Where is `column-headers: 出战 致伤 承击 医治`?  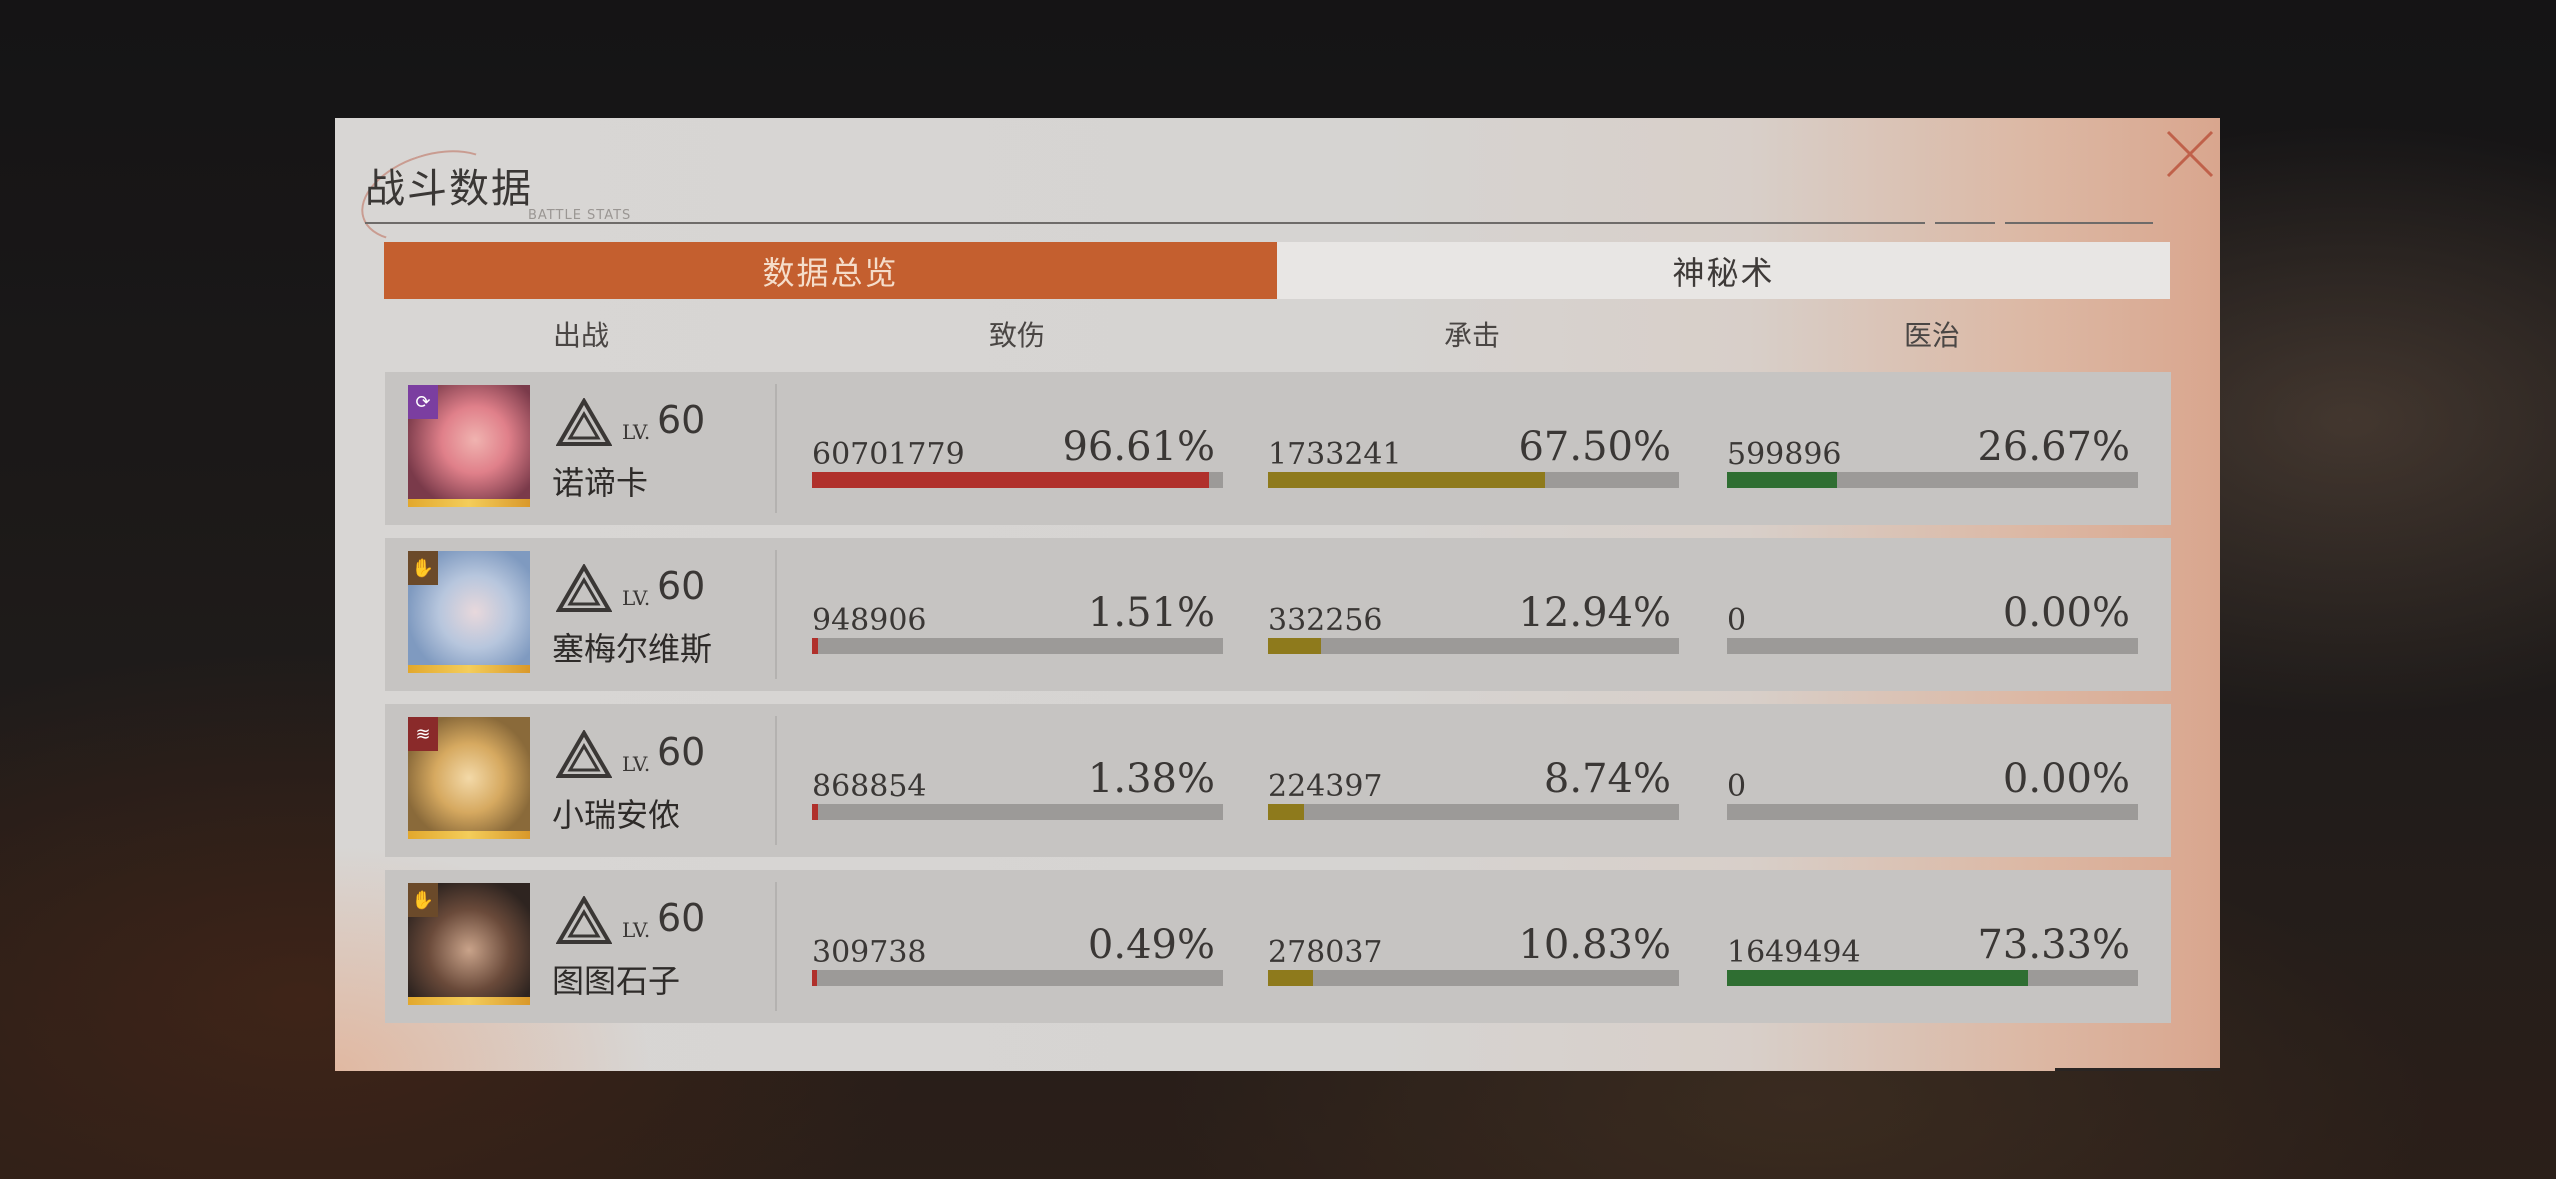
column-headers: 出战 致伤 承击 医治 is located at coordinates (1277, 336).